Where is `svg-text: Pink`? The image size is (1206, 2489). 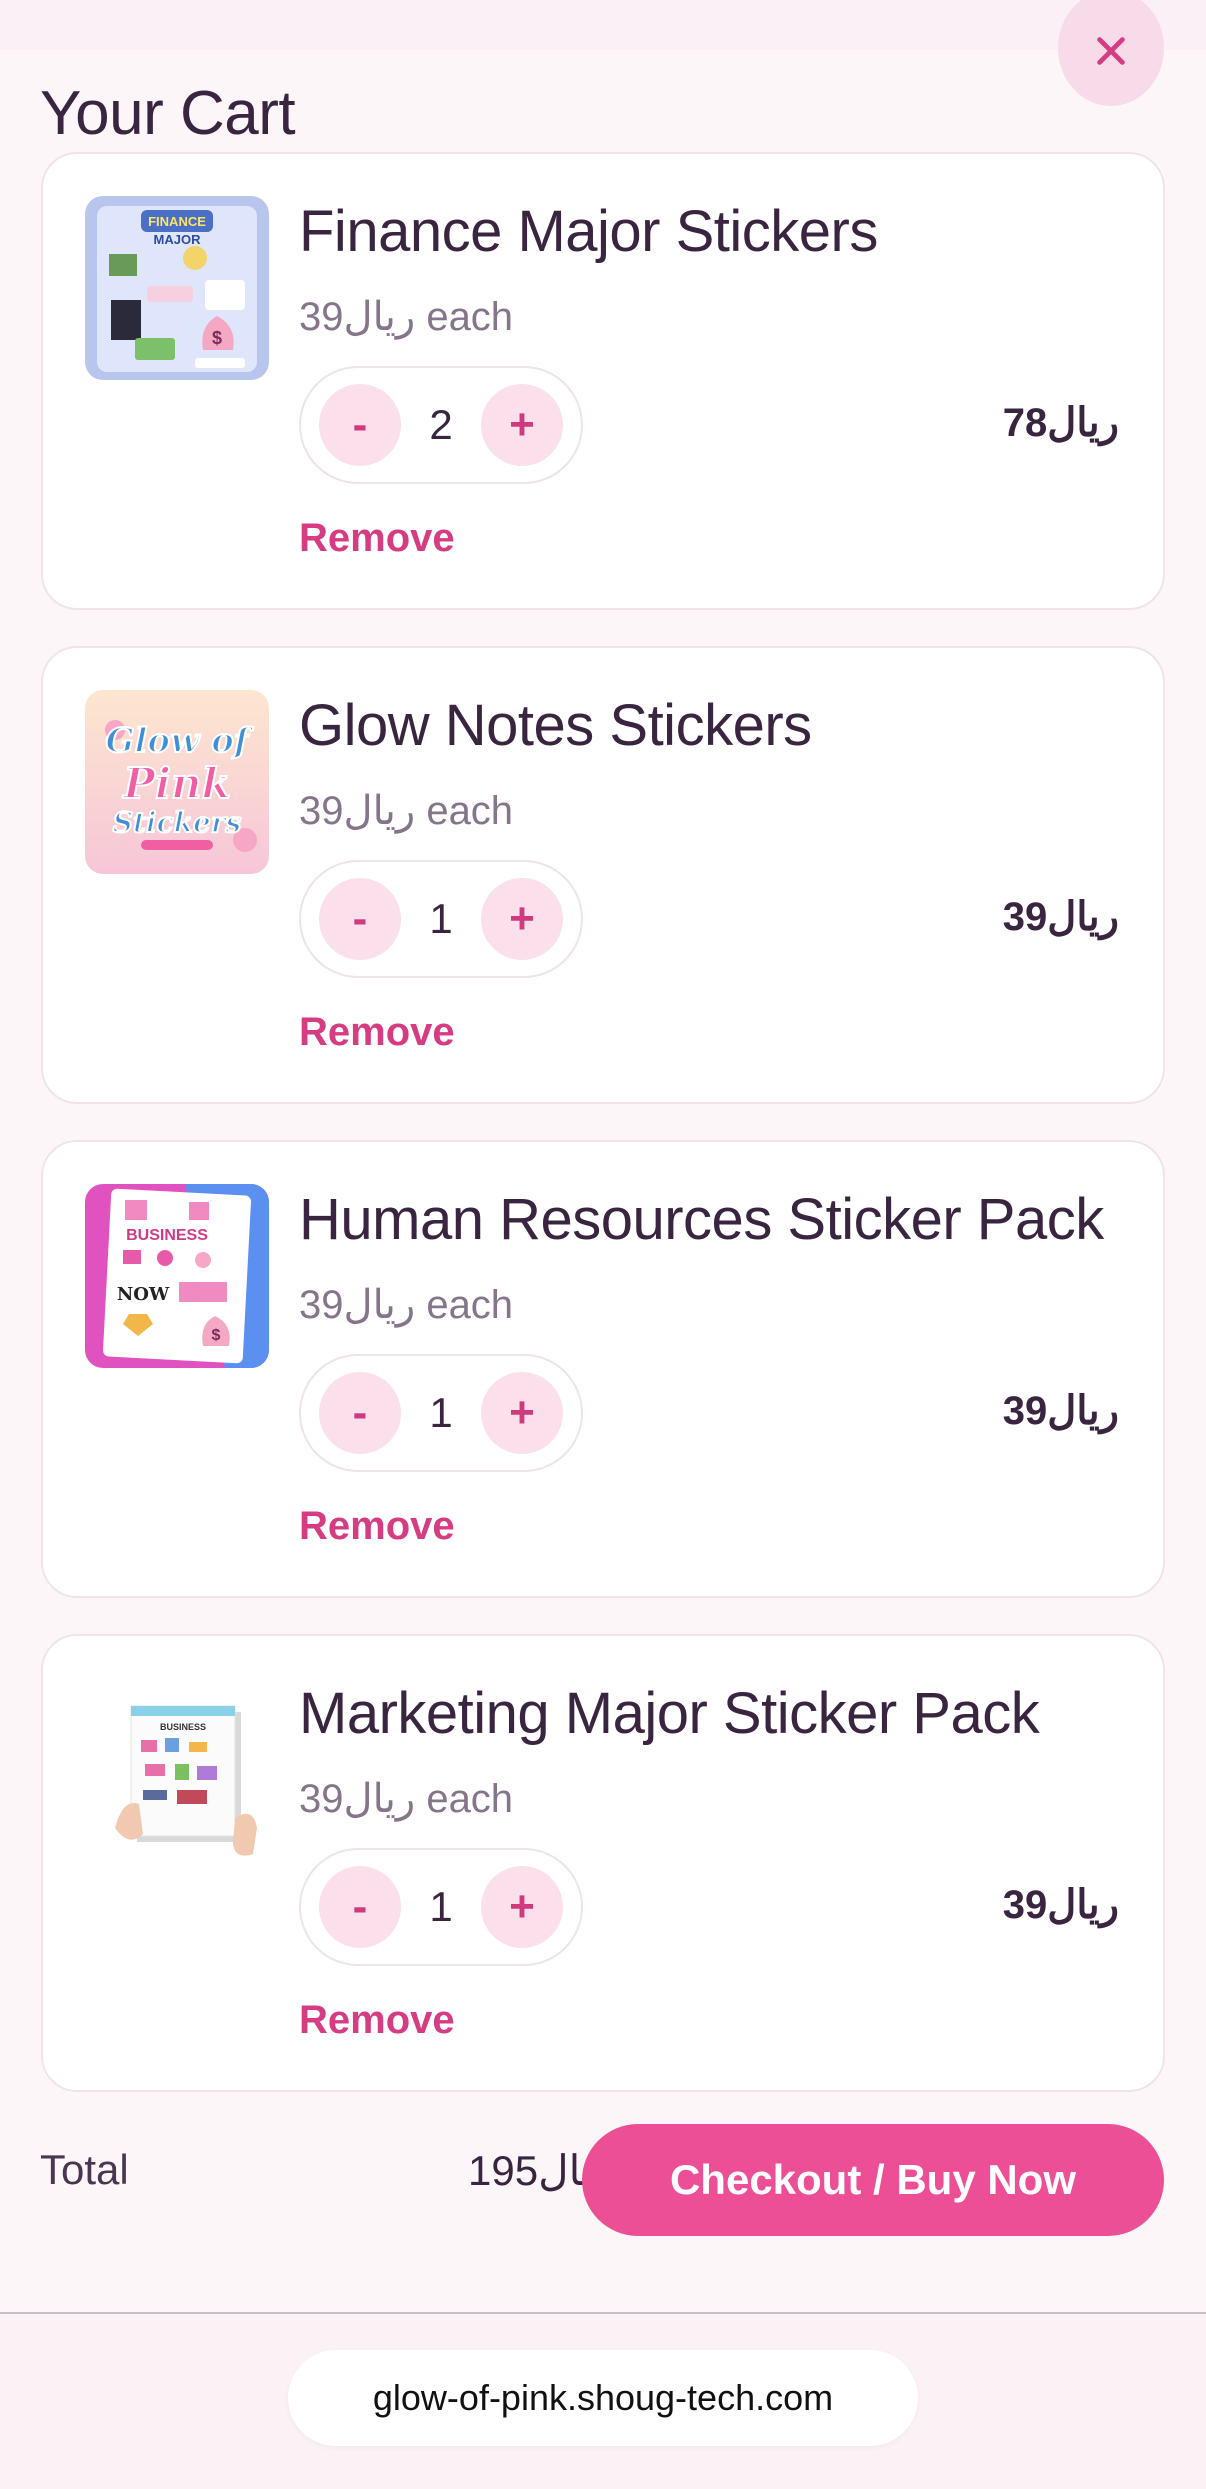
svg-text: Pink is located at coordinates (176, 783).